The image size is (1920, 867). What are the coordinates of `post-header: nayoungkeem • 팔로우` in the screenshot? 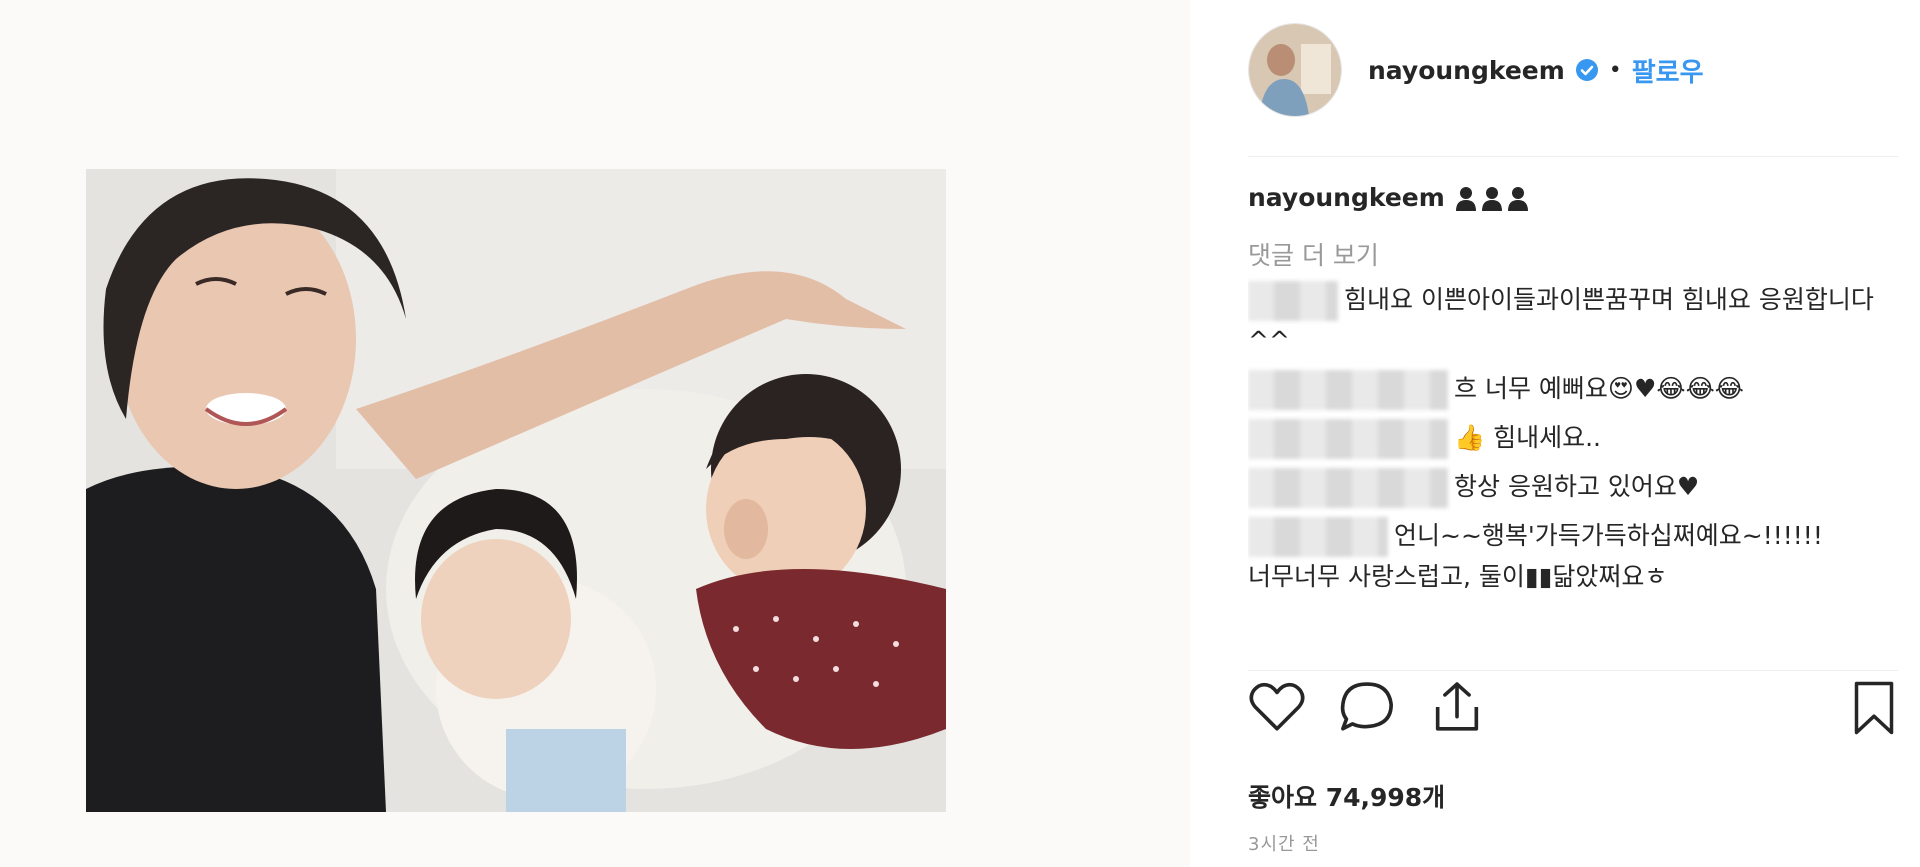 It's located at (1558, 70).